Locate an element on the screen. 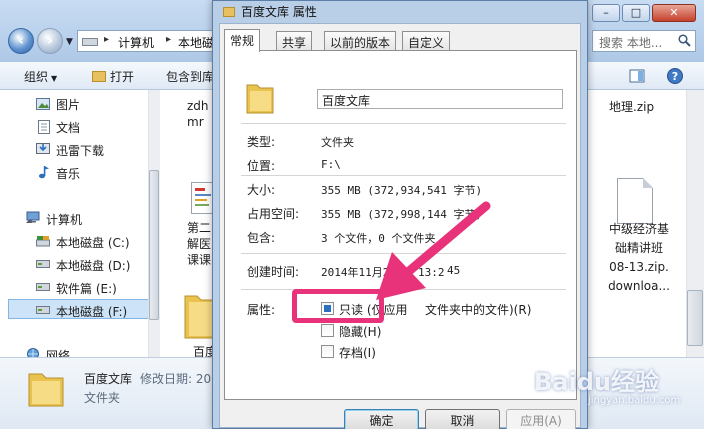 The width and height of the screenshot is (704, 429). file-partial-2: 第二 解医 课课 is located at coordinates (199, 244).